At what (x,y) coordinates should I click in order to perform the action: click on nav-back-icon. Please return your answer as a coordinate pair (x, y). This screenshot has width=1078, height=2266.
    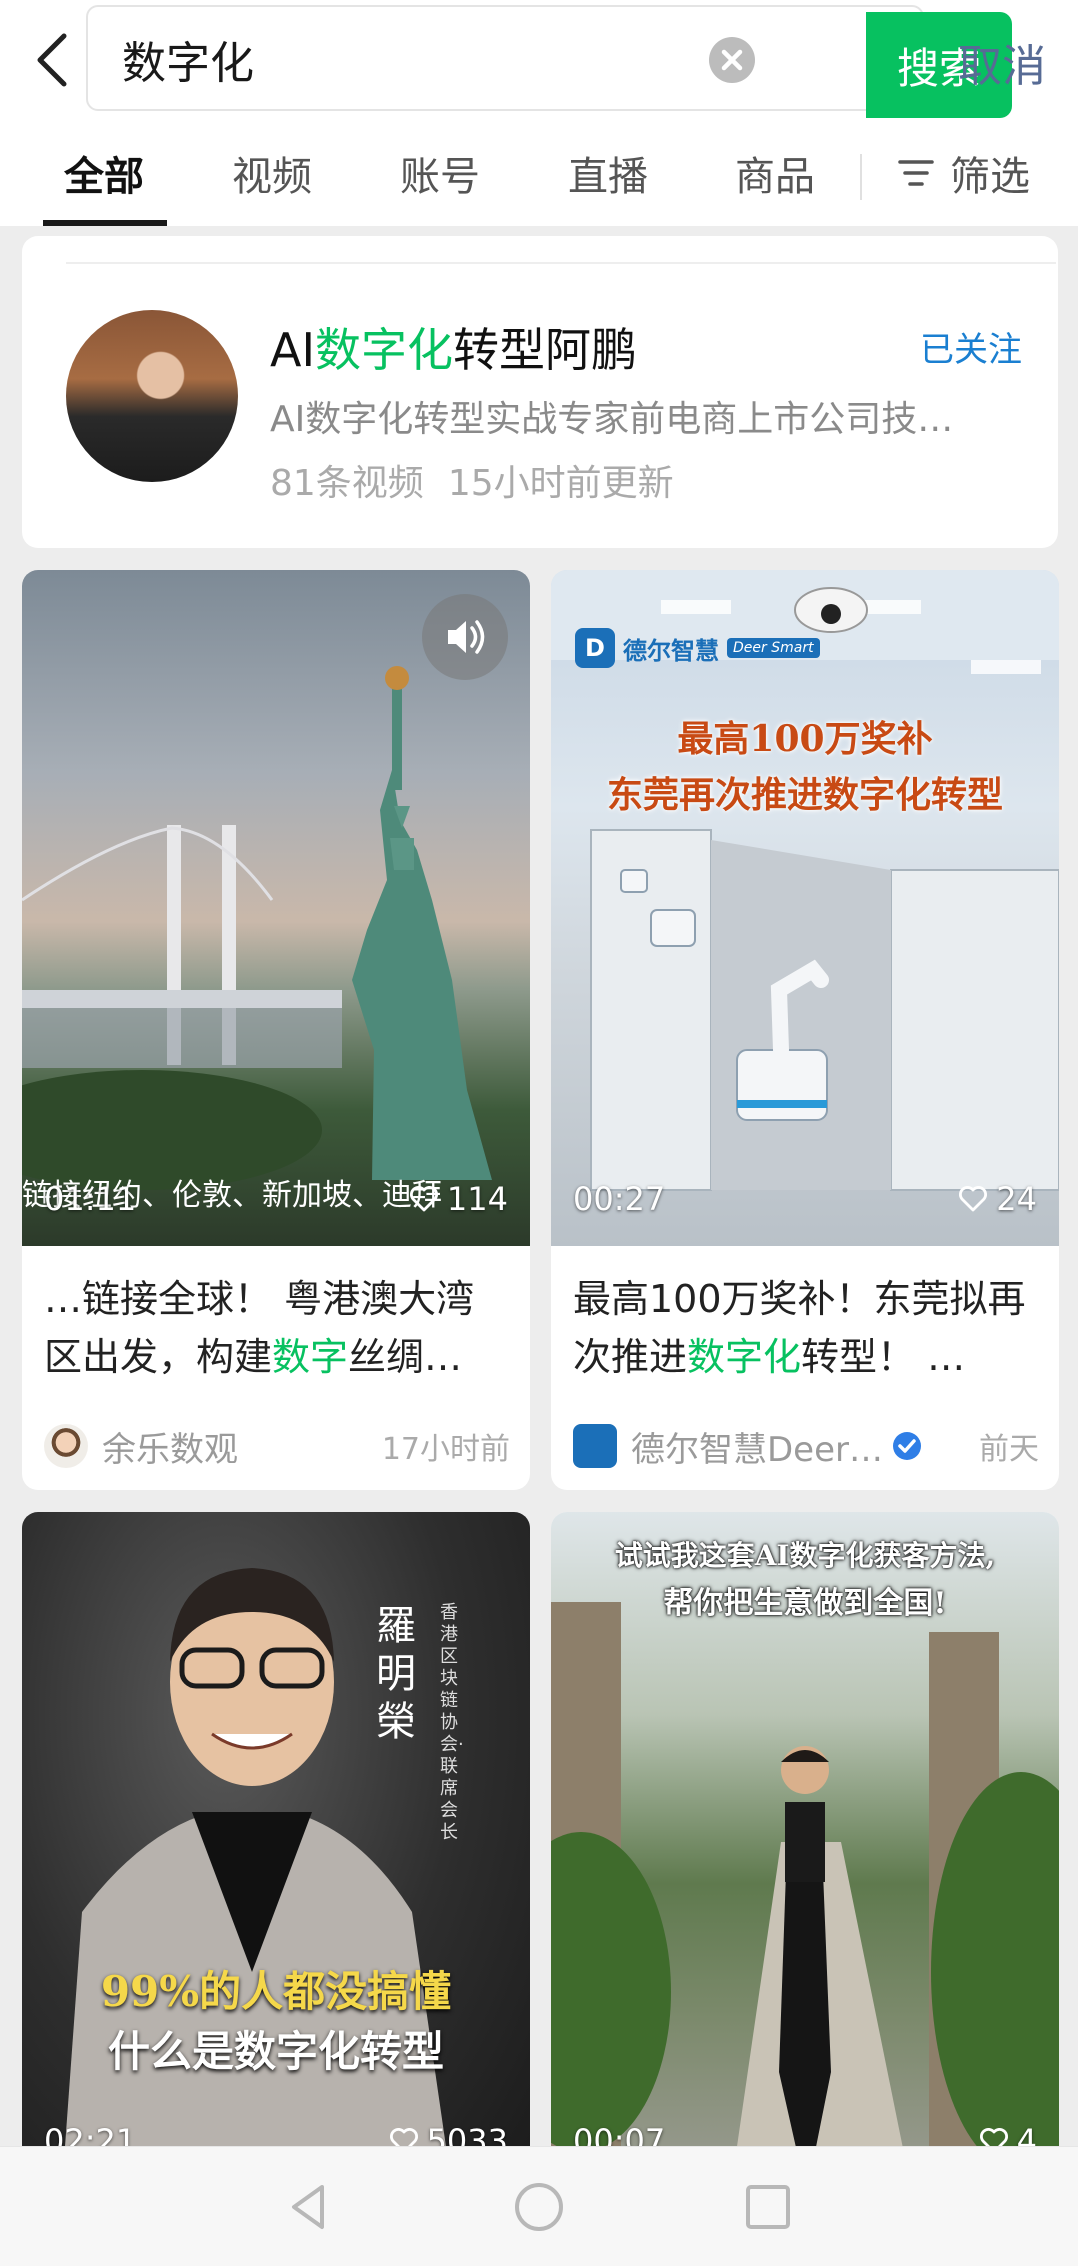
    Looking at the image, I should click on (310, 2207).